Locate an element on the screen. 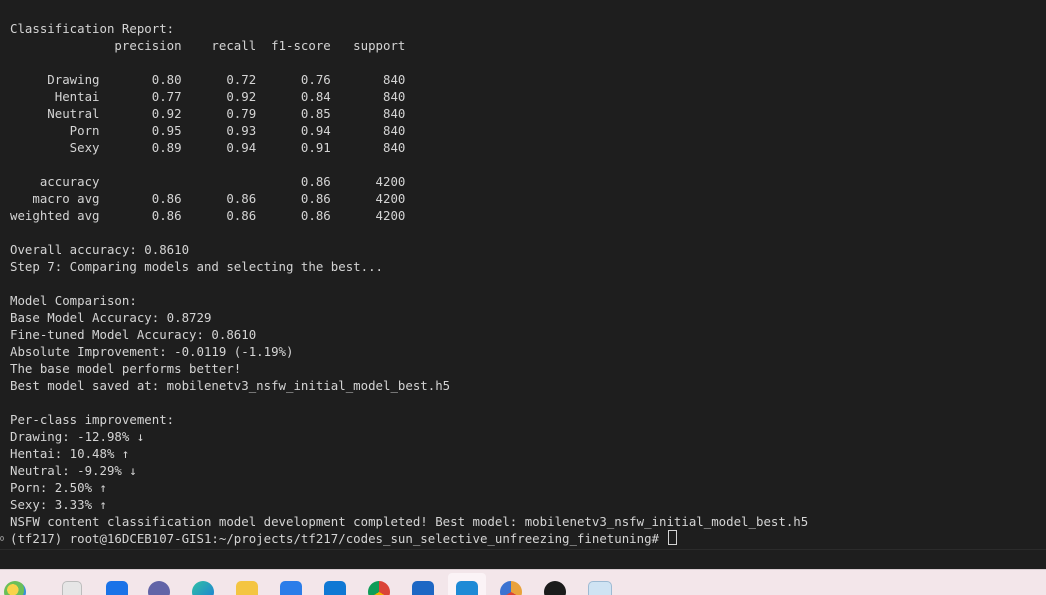 Image resolution: width=1046 pixels, height=595 pixels. chrome-icon is located at coordinates (379, 588).